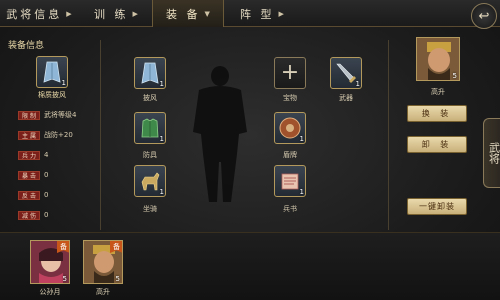 This screenshot has height=300, width=500. Describe the element at coordinates (111, 14) in the screenshot. I see `tab-label: 训 练` at that location.